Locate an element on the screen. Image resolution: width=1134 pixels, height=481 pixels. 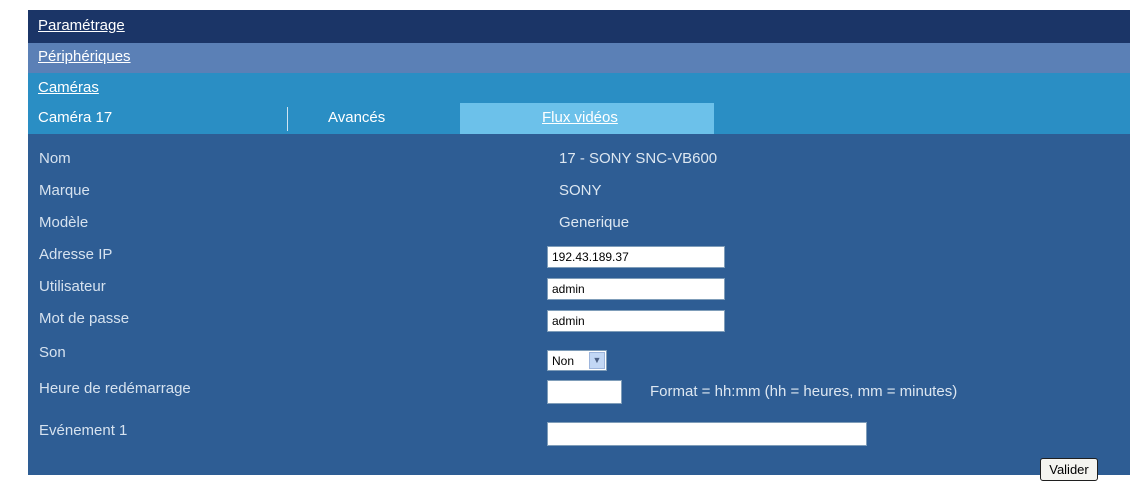
tab-avances: Avancés is located at coordinates (373, 118).